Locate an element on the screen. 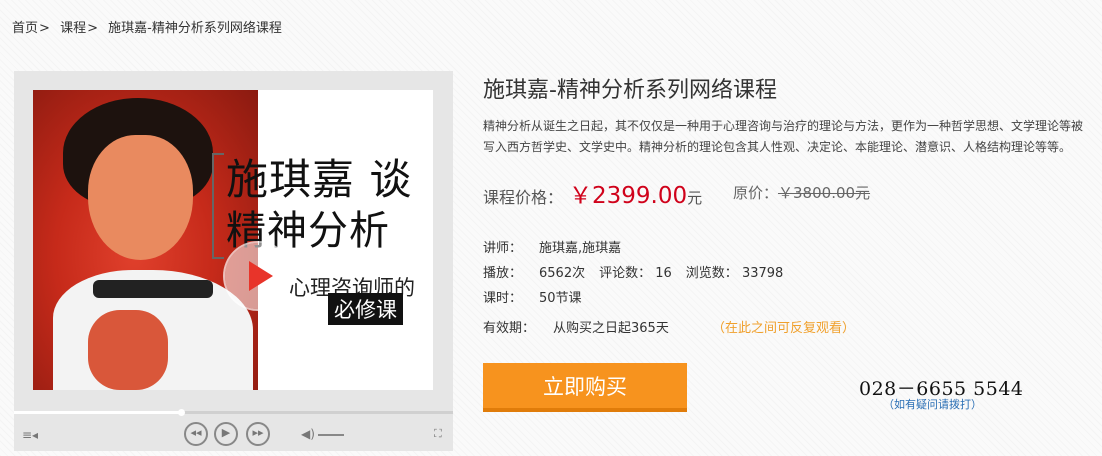 The image size is (1102, 456). prev-icon: ◂◂ is located at coordinates (196, 432).